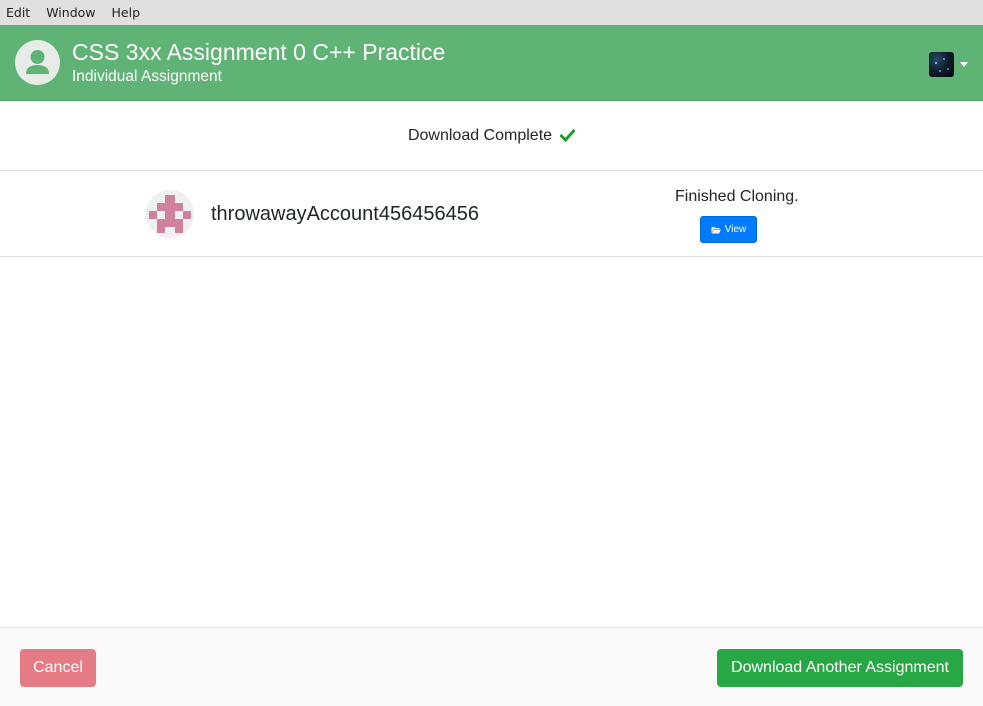 The image size is (983, 706). I want to click on download-status: Download Complete, so click(491, 136).